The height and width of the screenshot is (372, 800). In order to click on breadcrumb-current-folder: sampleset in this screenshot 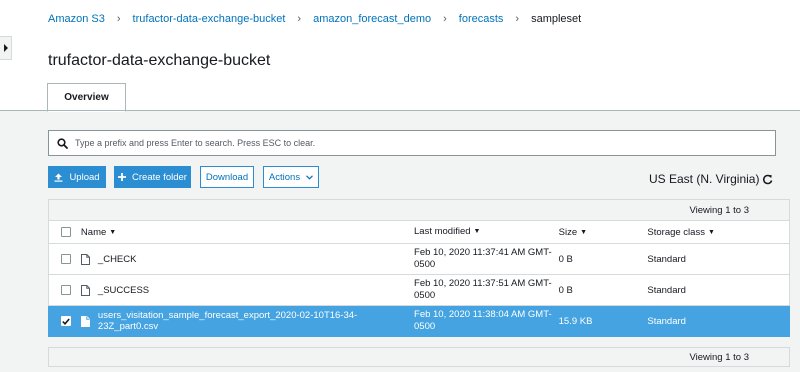, I will do `click(556, 19)`.